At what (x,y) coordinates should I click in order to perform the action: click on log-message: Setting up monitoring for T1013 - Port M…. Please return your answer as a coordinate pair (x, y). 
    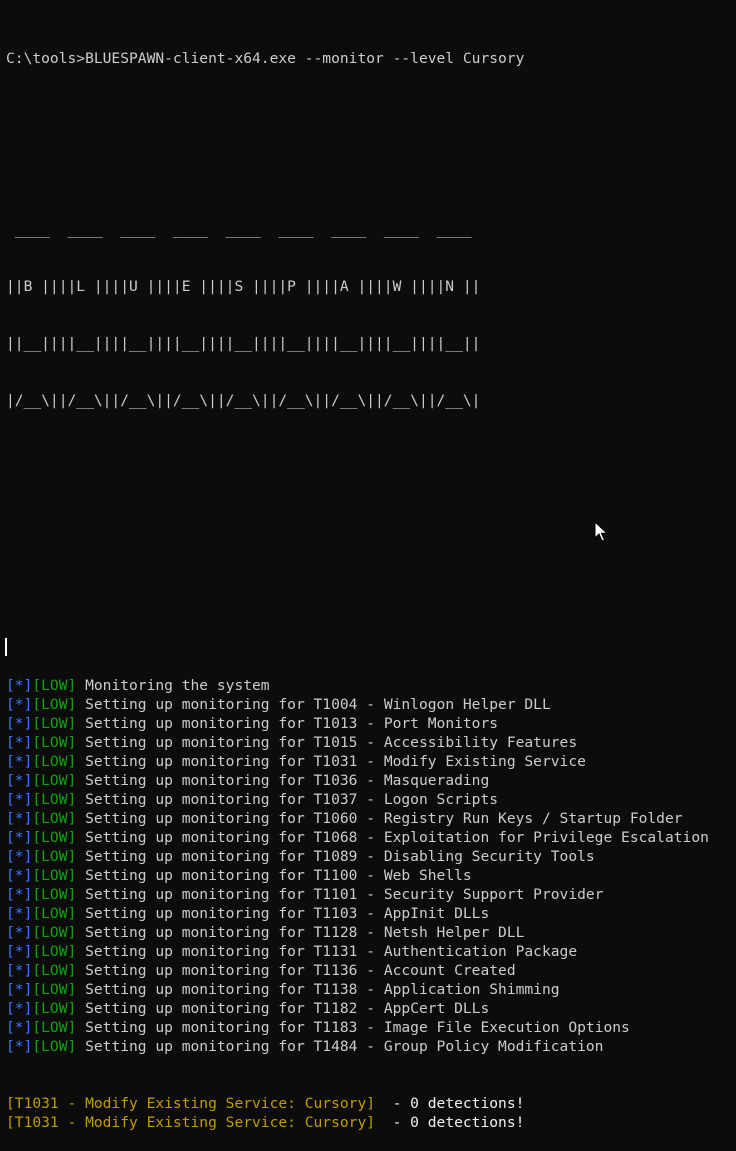
    Looking at the image, I should click on (287, 723).